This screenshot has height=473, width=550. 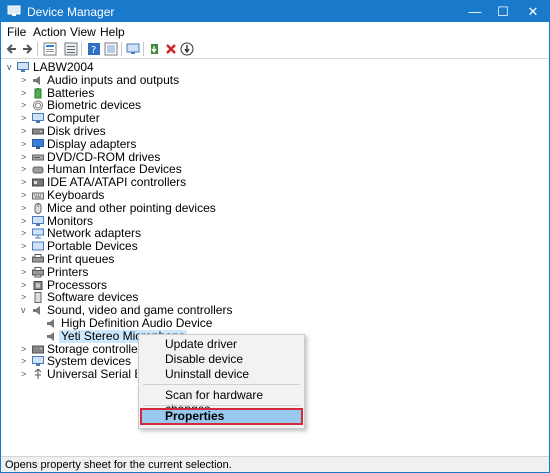 What do you see at coordinates (76, 195) in the screenshot?
I see `category-label: Keyboards` at bounding box center [76, 195].